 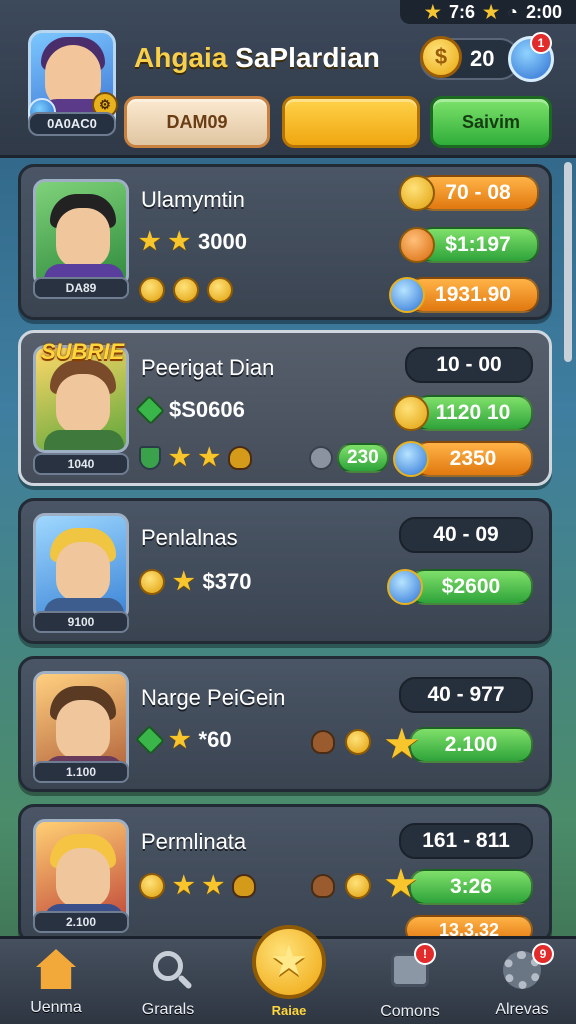 What do you see at coordinates (541, 43) in the screenshot?
I see `settings-notification-badge: 1` at bounding box center [541, 43].